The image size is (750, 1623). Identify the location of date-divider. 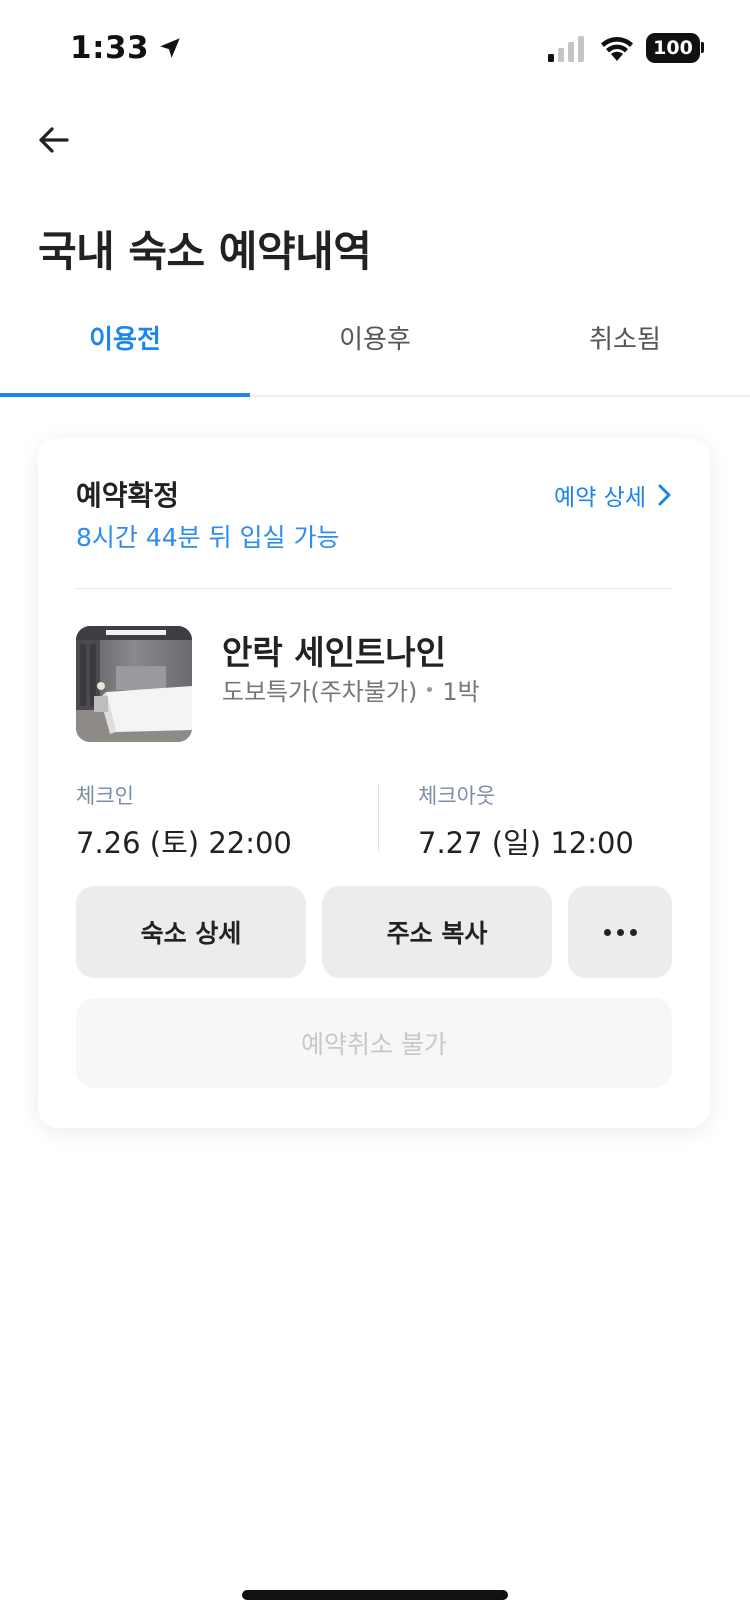
(378, 817).